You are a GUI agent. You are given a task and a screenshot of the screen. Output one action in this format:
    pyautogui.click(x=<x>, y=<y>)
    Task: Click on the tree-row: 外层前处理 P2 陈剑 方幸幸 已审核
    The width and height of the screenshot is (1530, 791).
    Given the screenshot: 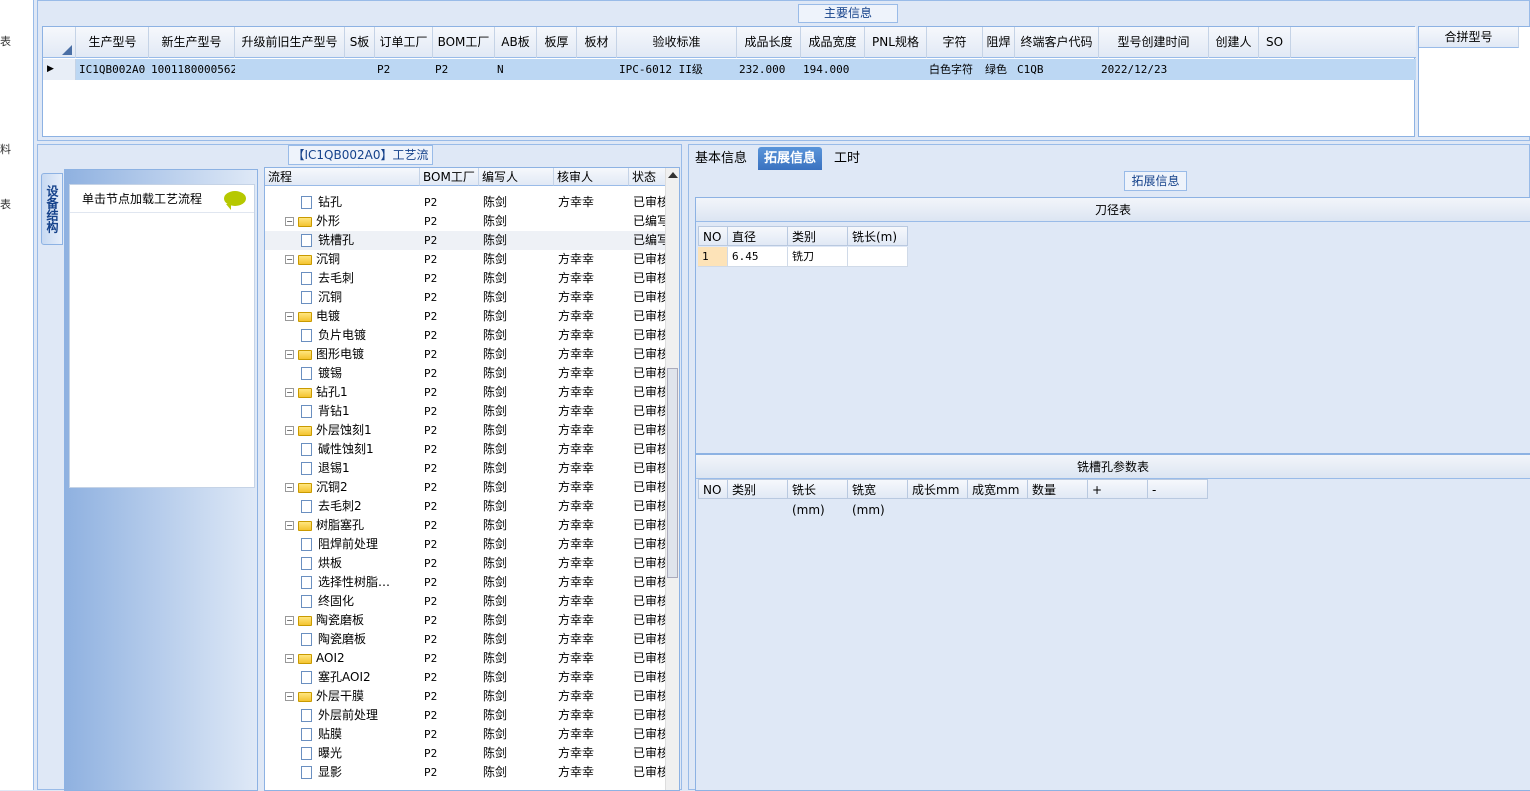 What is the action you would take?
    pyautogui.click(x=467, y=715)
    